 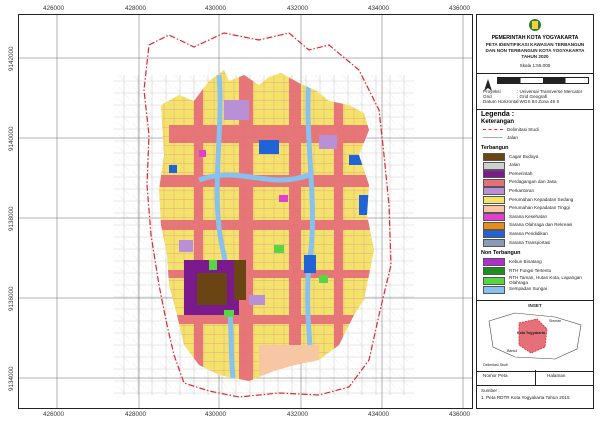 I want to click on legend-item: Cagar Budaya, so click(x=510, y=157).